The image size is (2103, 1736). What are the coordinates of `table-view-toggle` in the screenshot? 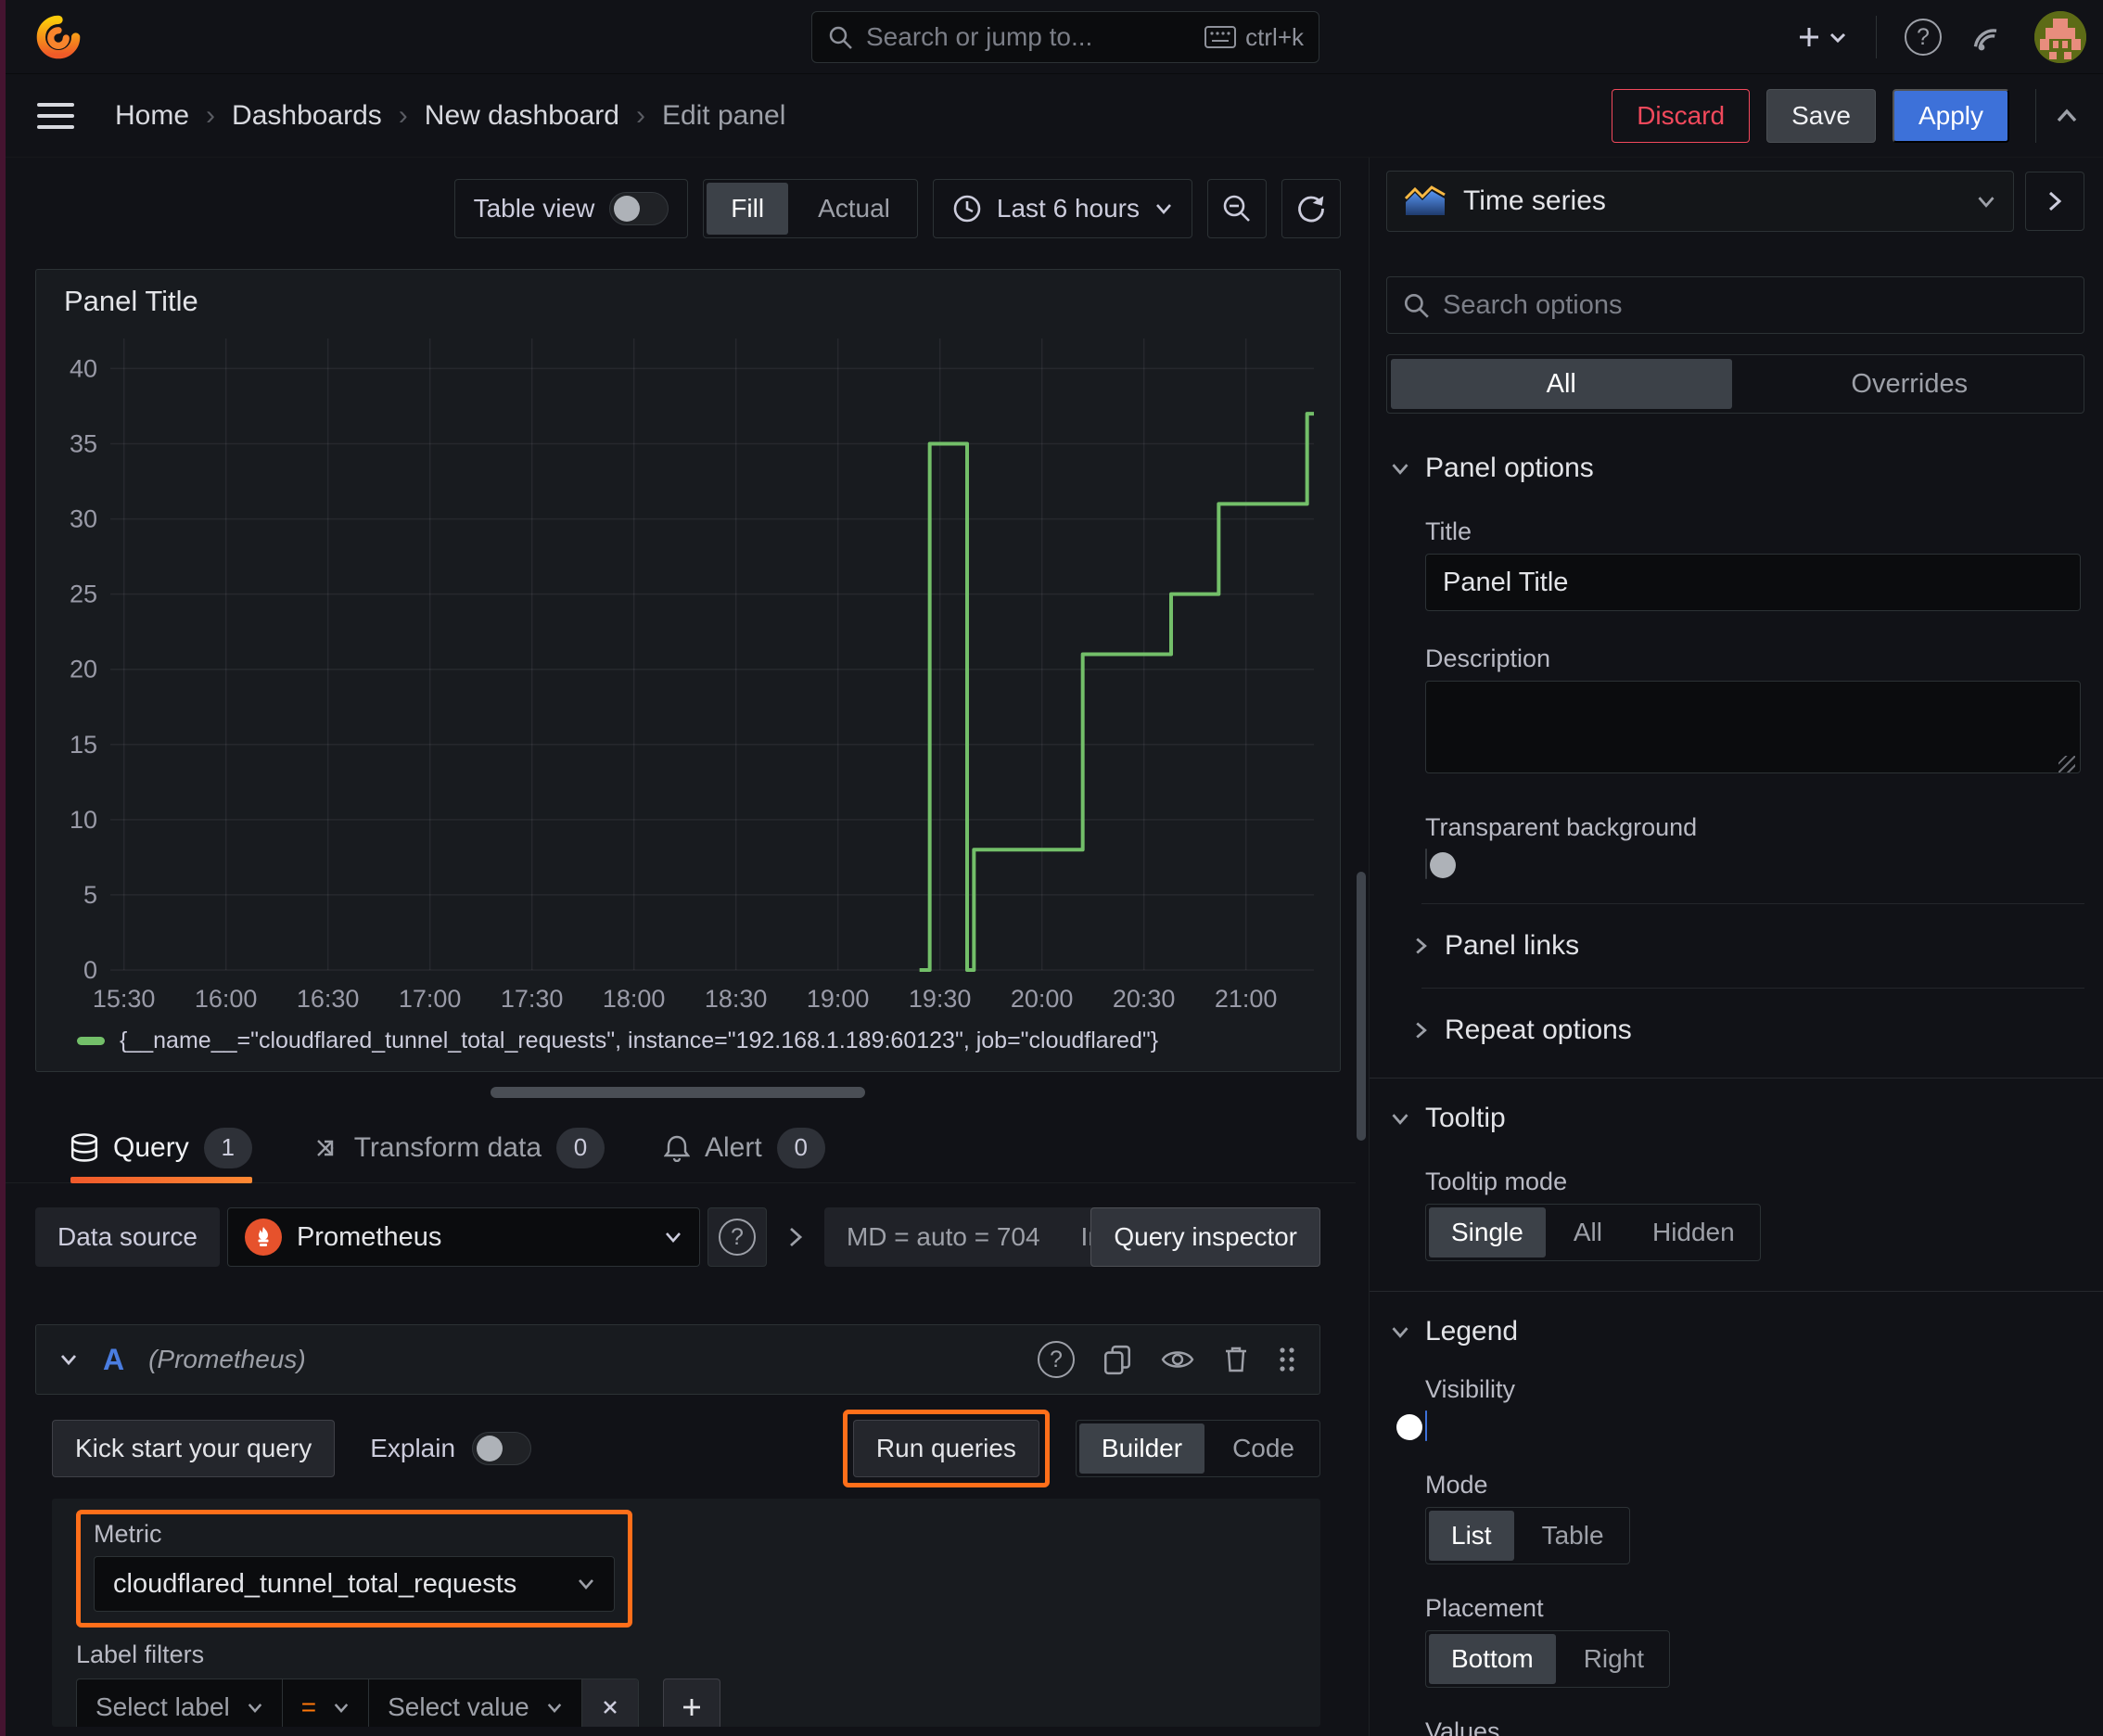 It's located at (639, 208).